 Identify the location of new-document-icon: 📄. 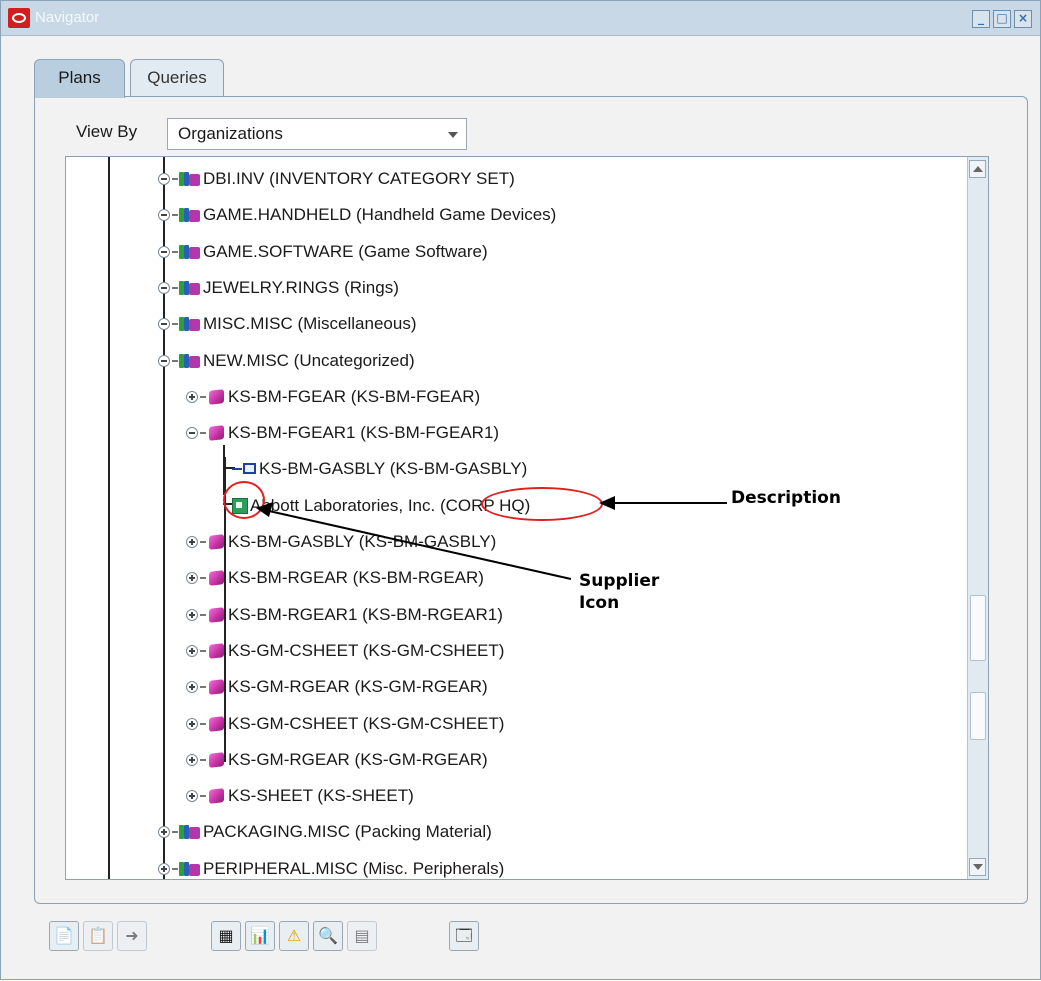
(64, 935).